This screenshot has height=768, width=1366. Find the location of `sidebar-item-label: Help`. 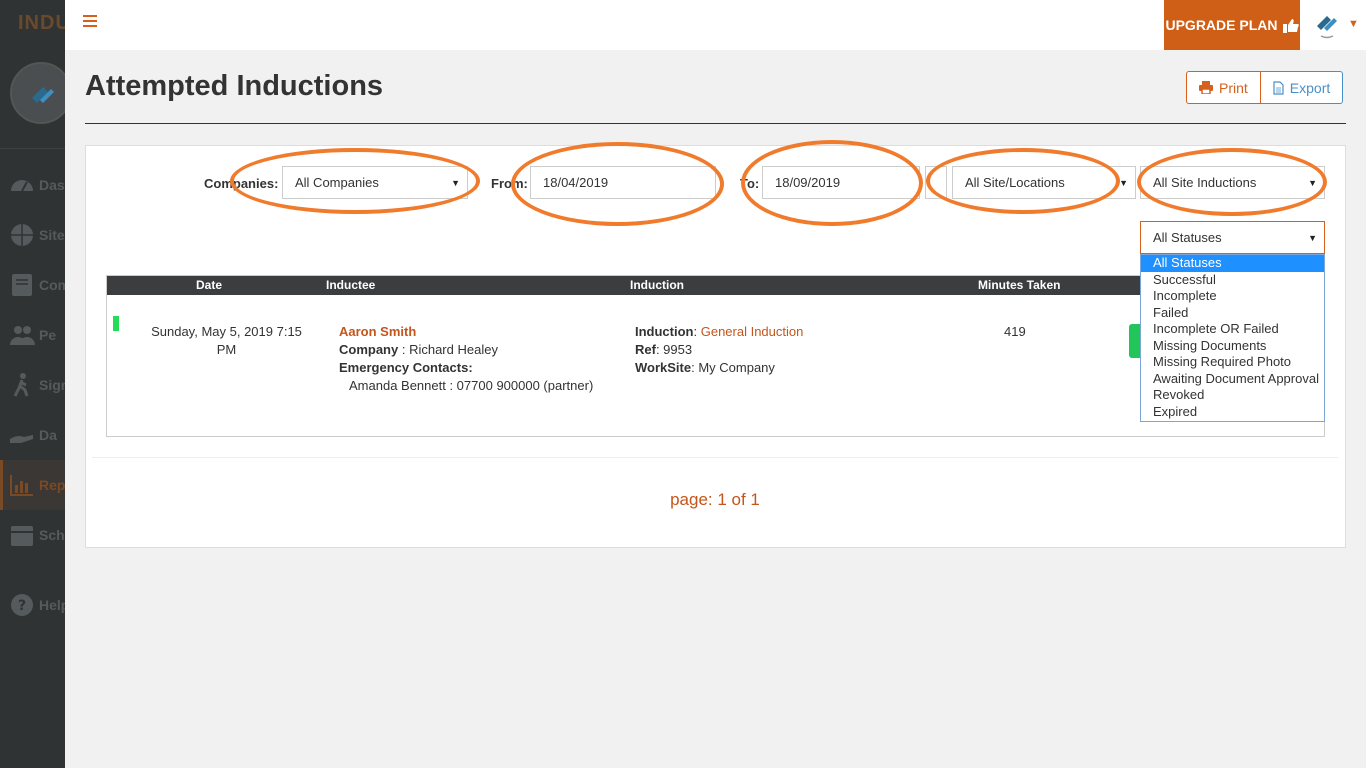

sidebar-item-label: Help is located at coordinates (52, 605).